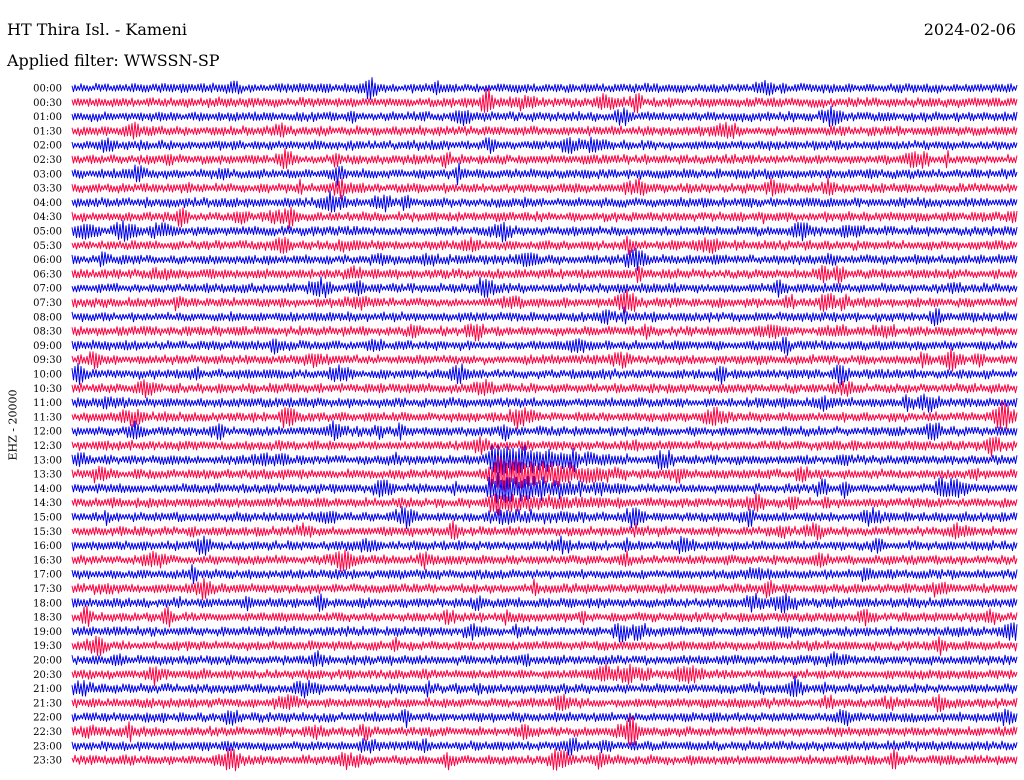  Describe the element at coordinates (47, 446) in the screenshot. I see `row-time-label: 12:30` at that location.